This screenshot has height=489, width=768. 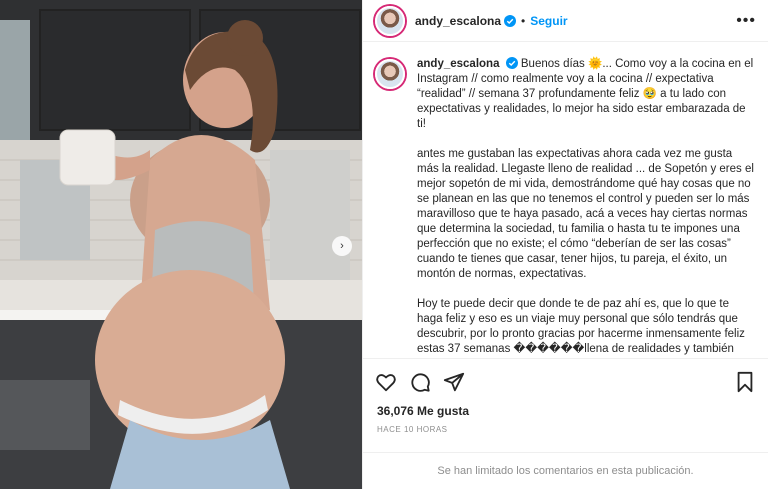 I want to click on likes-count: 36,076 Me gusta, so click(x=423, y=411).